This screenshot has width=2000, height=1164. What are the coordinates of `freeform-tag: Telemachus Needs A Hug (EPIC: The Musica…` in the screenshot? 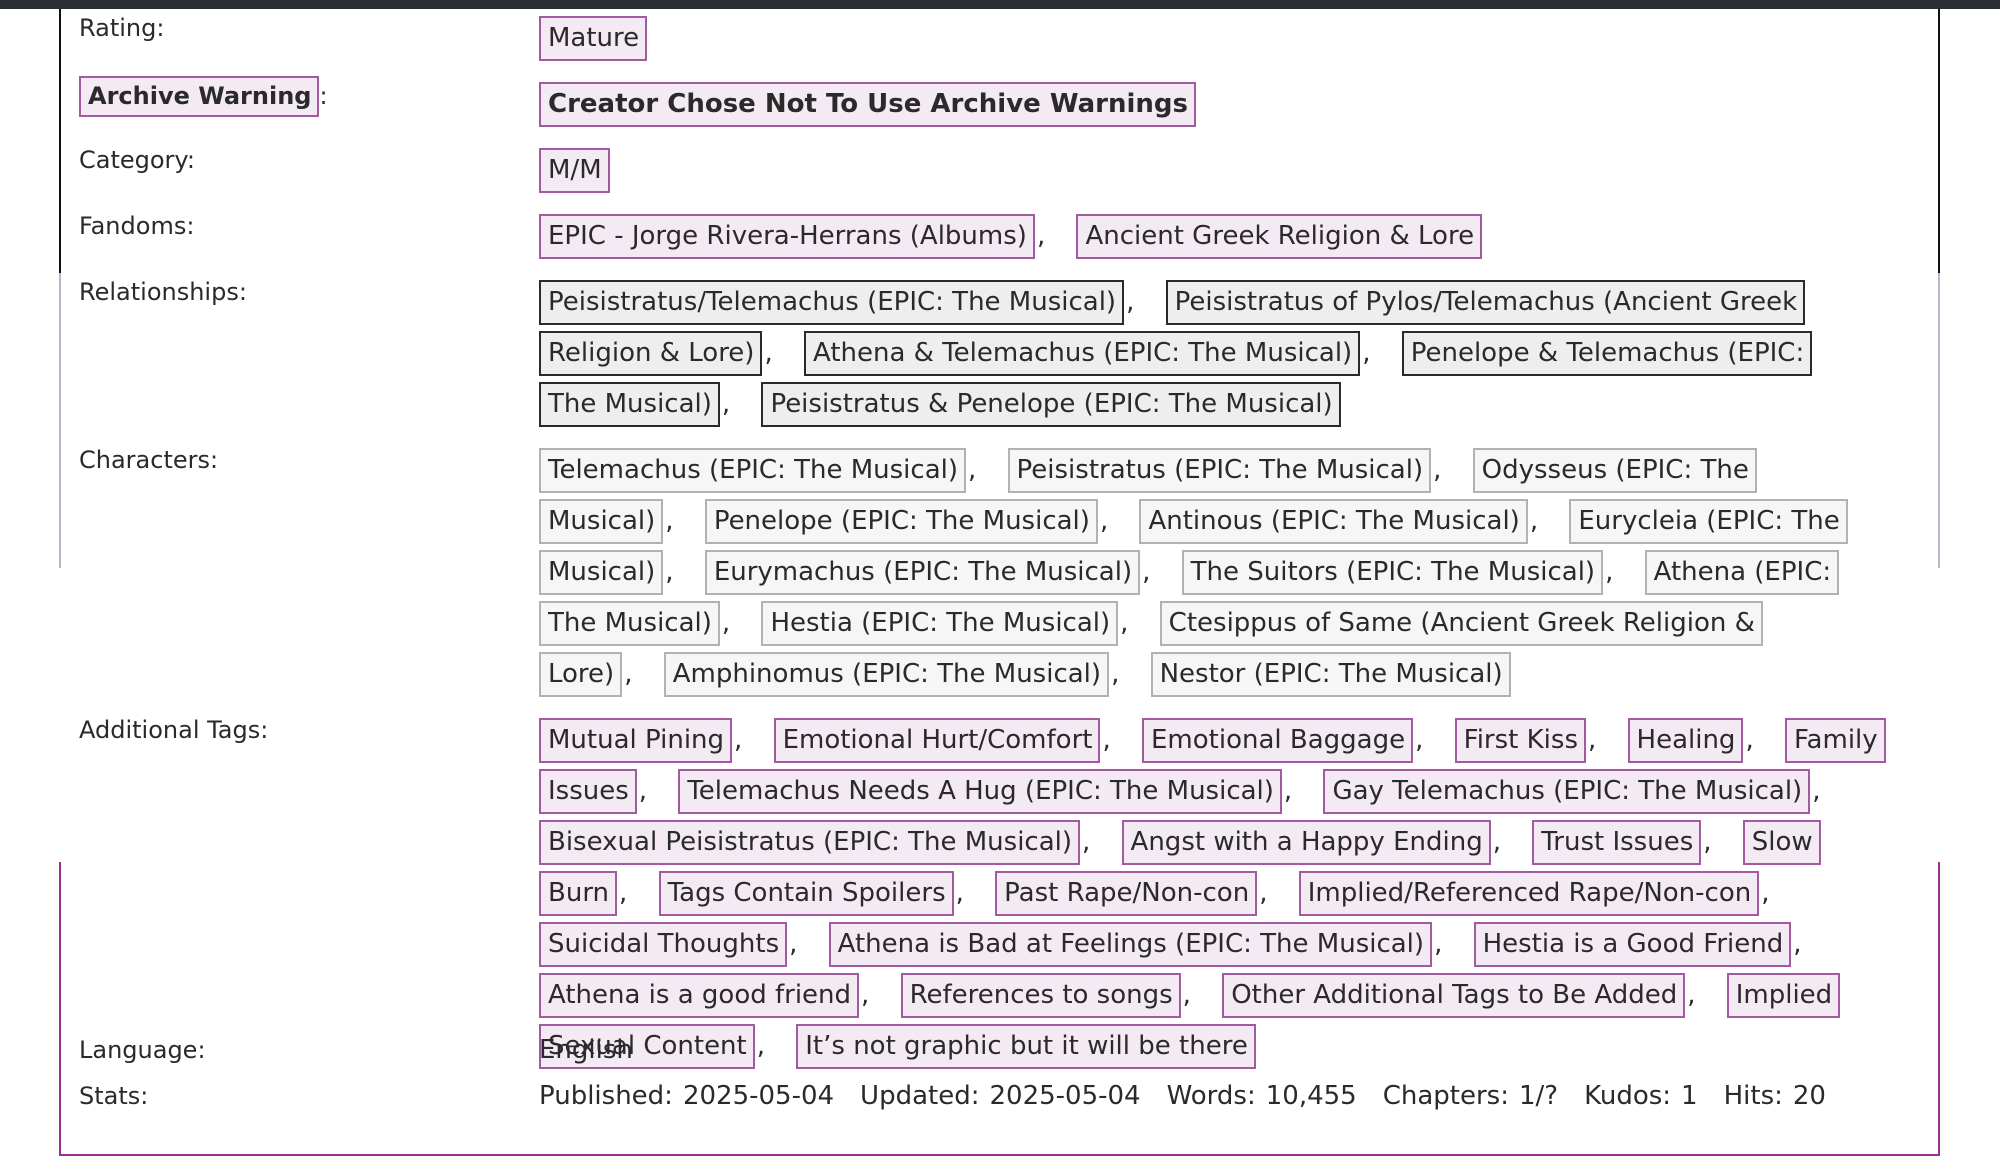 It's located at (980, 791).